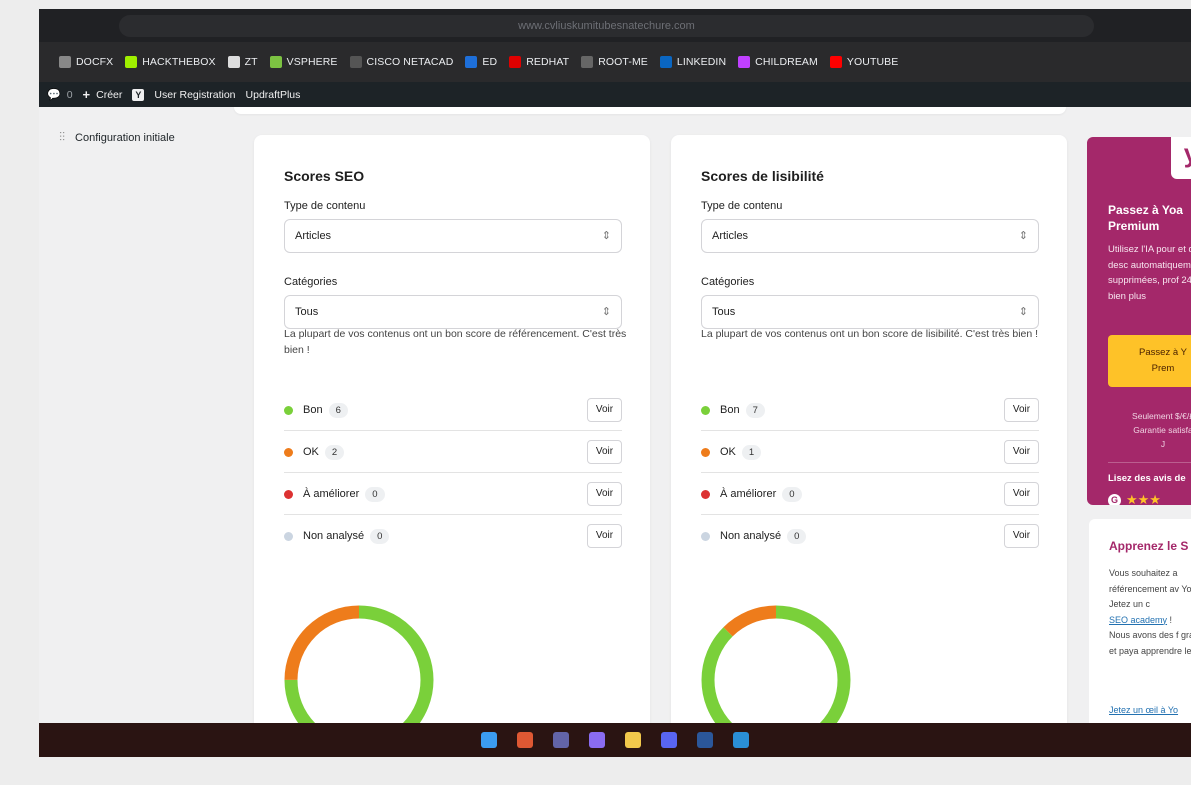  What do you see at coordinates (311, 282) in the screenshot?
I see `categories-label: Catégories` at bounding box center [311, 282].